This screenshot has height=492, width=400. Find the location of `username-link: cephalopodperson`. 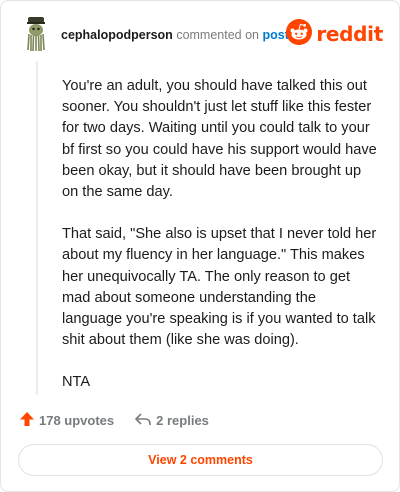

username-link: cephalopodperson is located at coordinates (117, 35).